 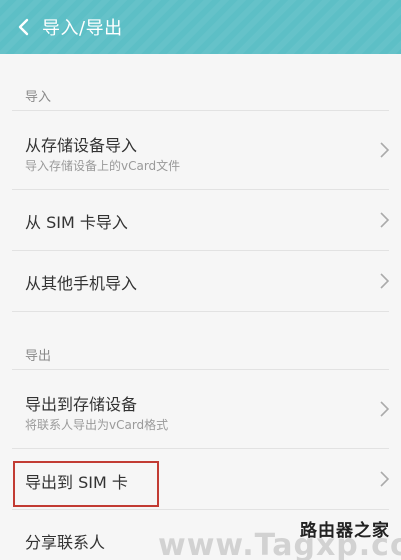 I want to click on row-title: 从 SIM 卡导入, so click(x=76, y=222).